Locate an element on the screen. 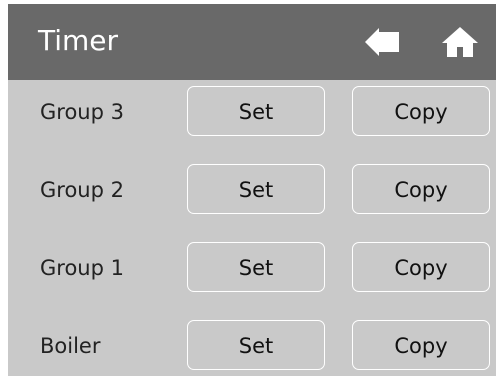  home-button is located at coordinates (460, 42).